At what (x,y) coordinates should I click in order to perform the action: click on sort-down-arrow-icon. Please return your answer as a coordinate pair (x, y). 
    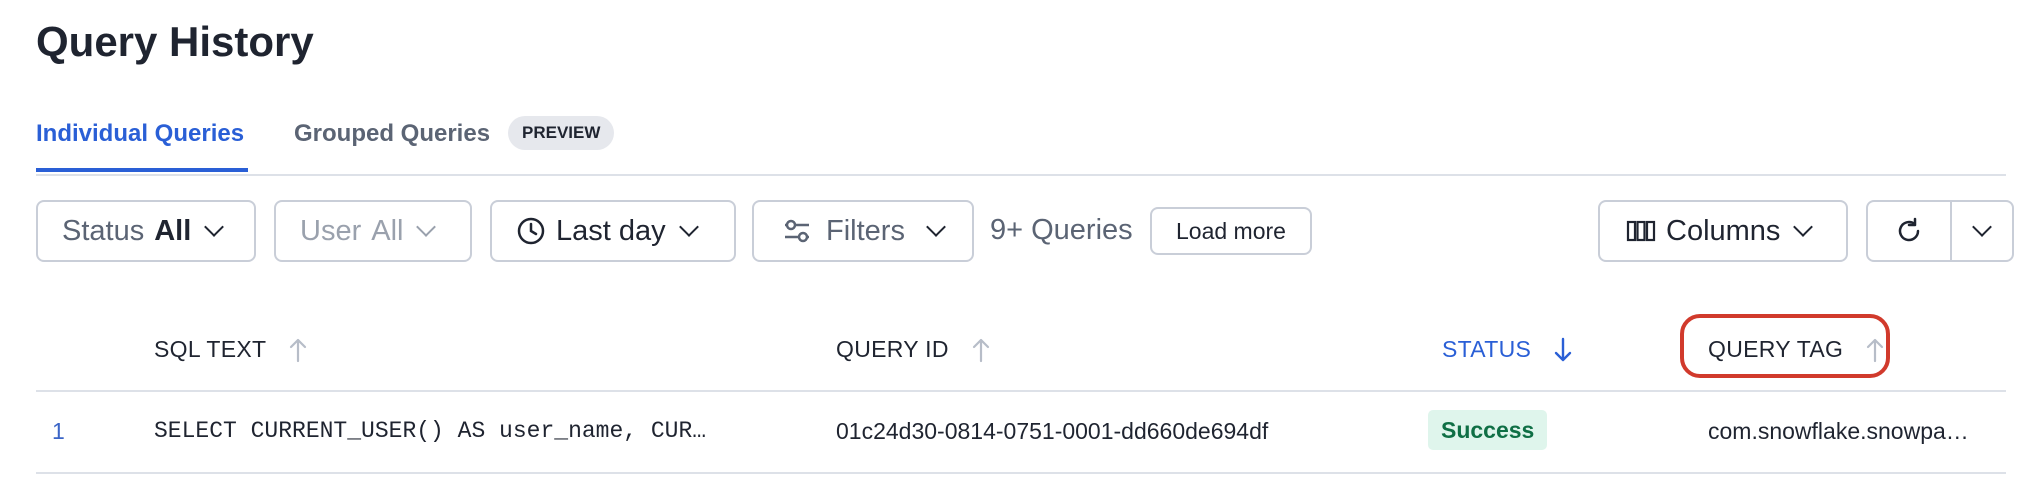
    Looking at the image, I should click on (1563, 349).